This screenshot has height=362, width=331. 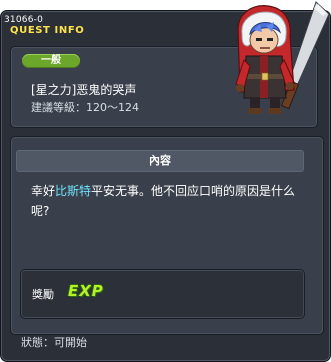 What do you see at coordinates (282, 57) in the screenshot?
I see `npc-portrait-icon` at bounding box center [282, 57].